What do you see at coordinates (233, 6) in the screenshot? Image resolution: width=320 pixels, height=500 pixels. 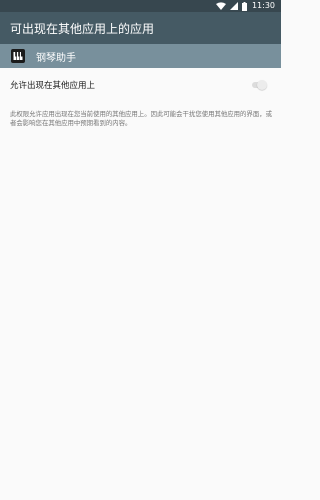 I see `signal-icon` at bounding box center [233, 6].